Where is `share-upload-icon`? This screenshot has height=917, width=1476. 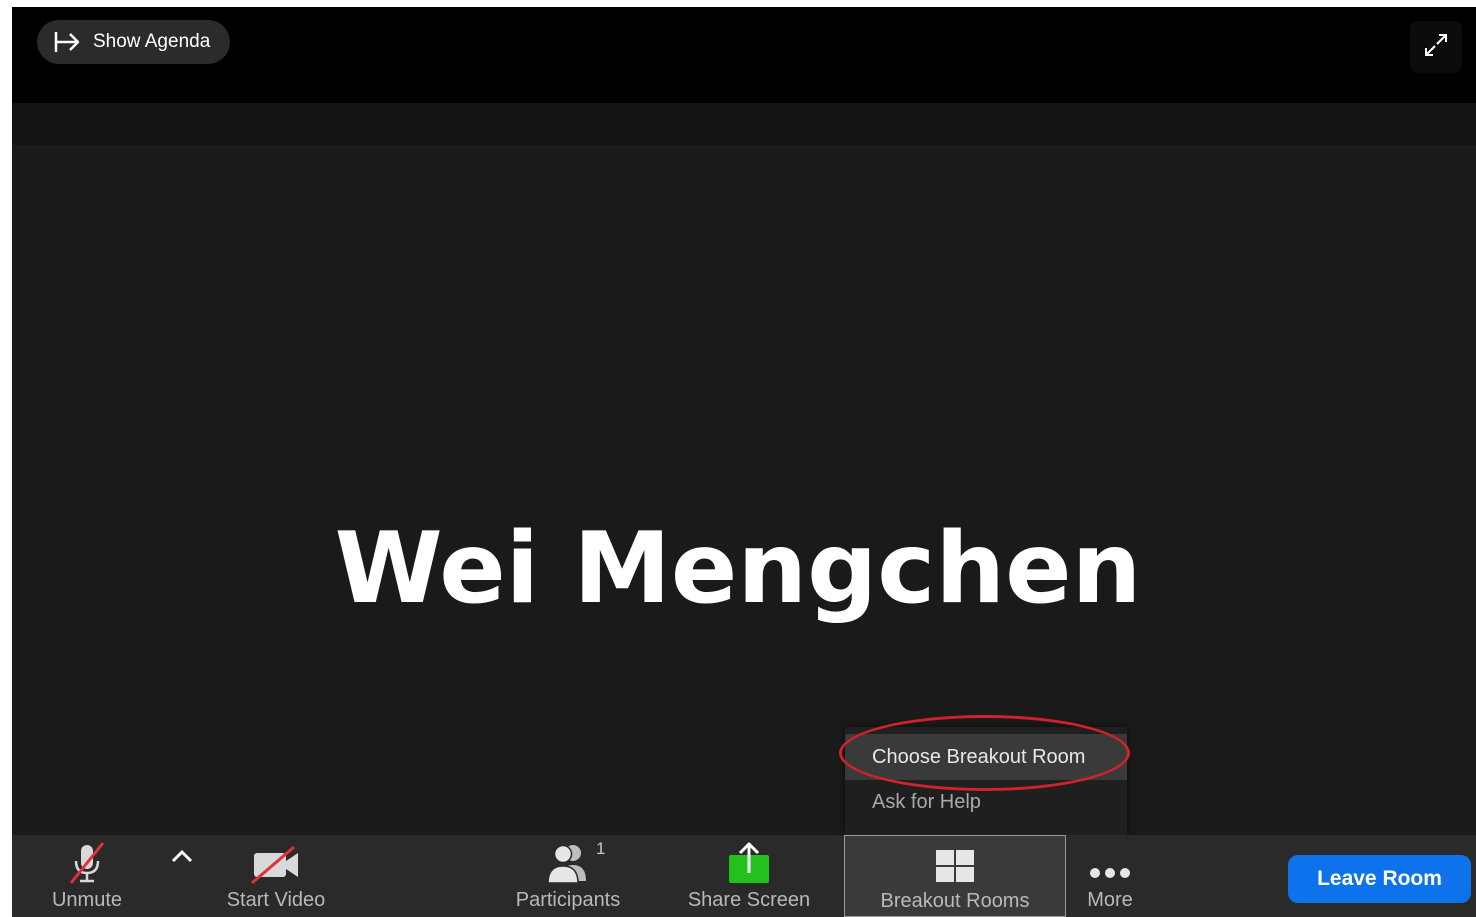 share-upload-icon is located at coordinates (749, 860).